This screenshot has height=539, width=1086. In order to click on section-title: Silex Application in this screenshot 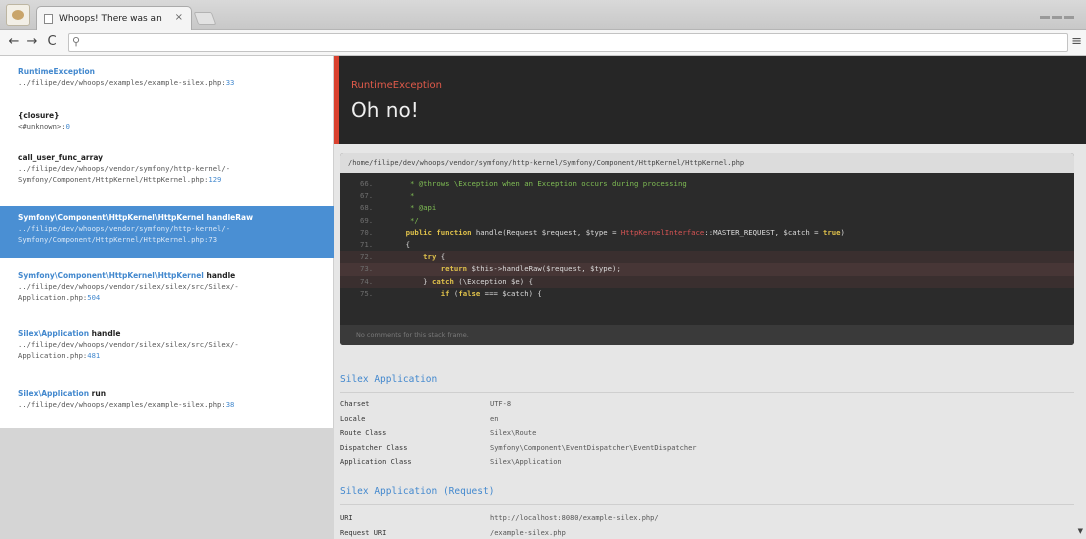, I will do `click(389, 379)`.